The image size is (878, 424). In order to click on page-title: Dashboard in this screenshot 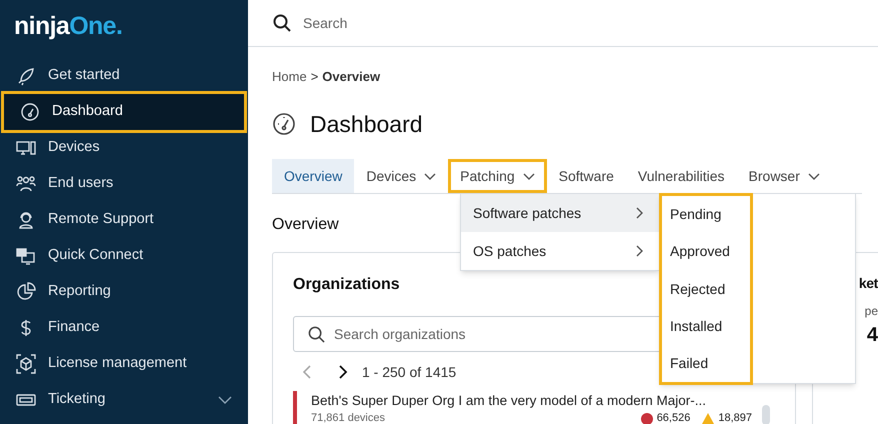, I will do `click(366, 124)`.